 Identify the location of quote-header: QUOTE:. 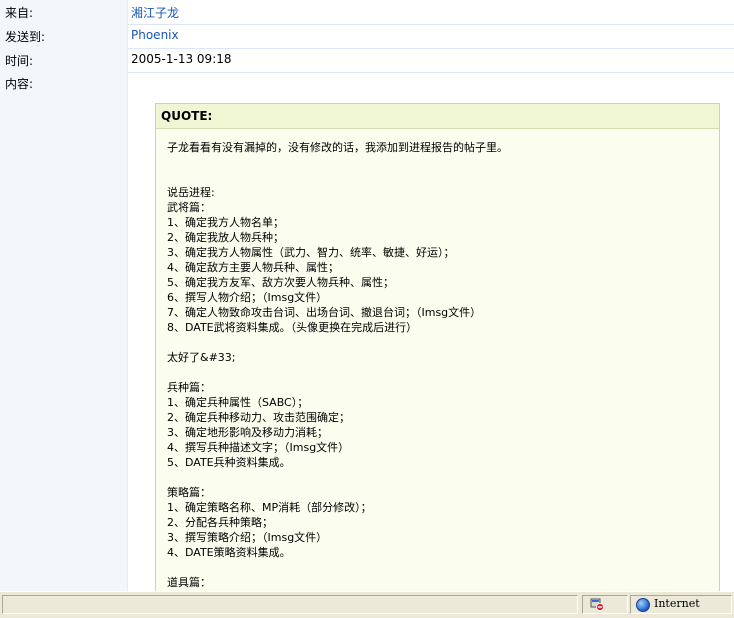
(437, 116).